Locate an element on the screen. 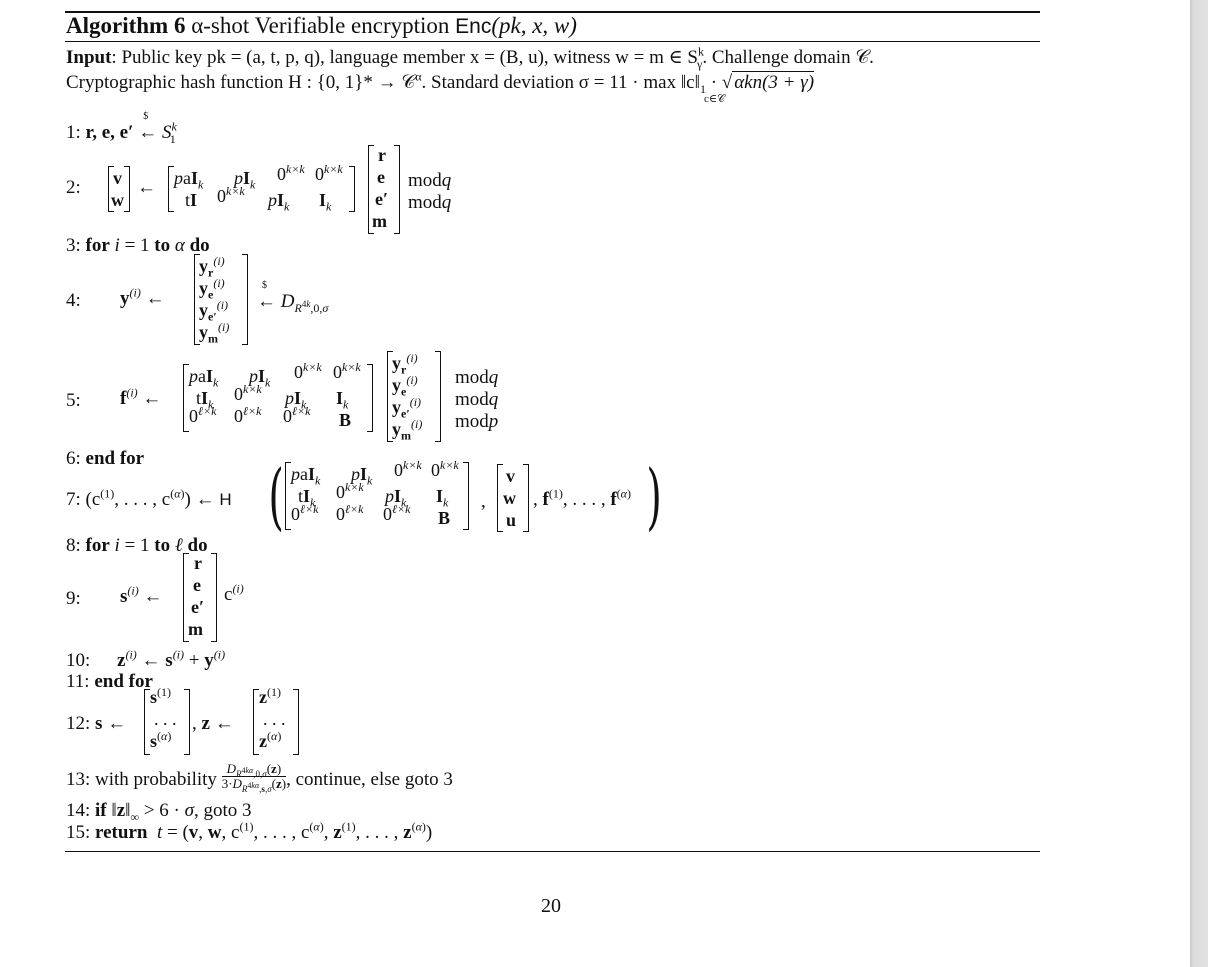 The image size is (1208, 967). step-5-mod-2: modq is located at coordinates (477, 399).